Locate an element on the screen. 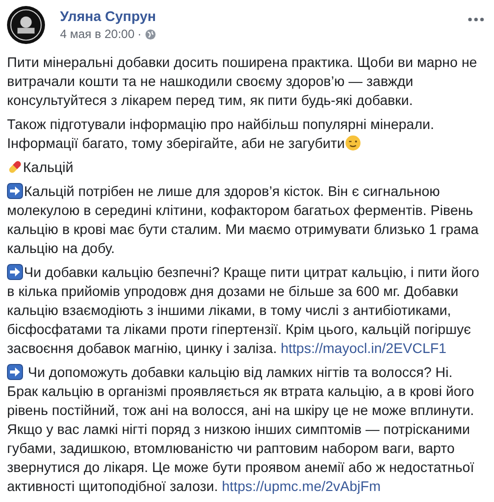  link: https://upmc.me/2vAbjFm is located at coordinates (301, 486).